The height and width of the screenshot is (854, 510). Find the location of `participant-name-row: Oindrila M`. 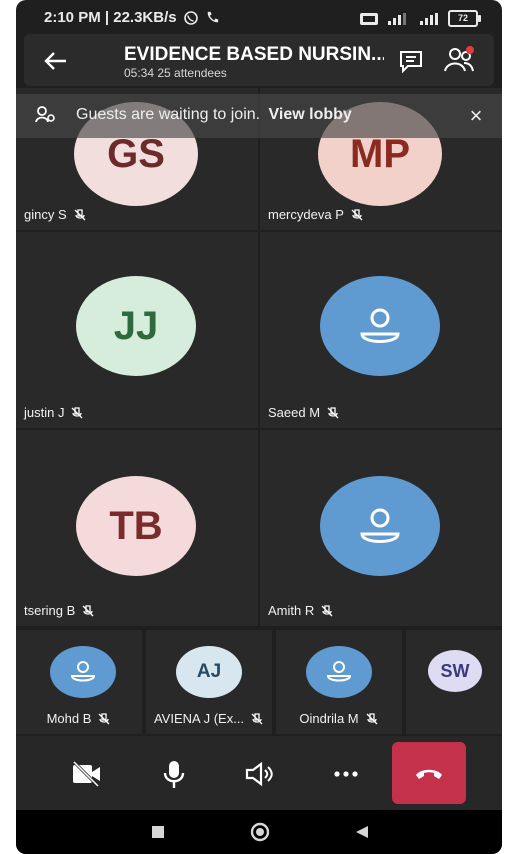

participant-name-row: Oindrila M is located at coordinates (339, 718).